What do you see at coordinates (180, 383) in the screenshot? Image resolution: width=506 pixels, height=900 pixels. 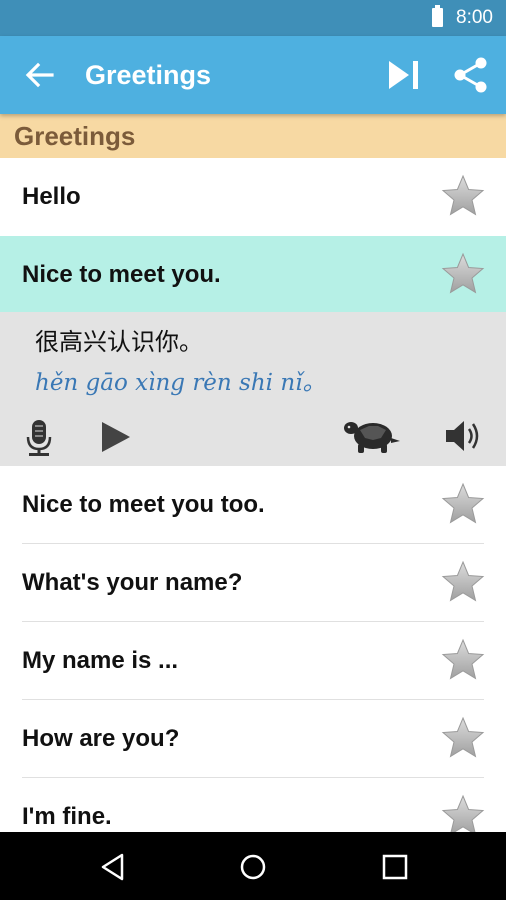 I see `pinyin-text: hěn gāo xìng rèn shi nǐ。` at bounding box center [180, 383].